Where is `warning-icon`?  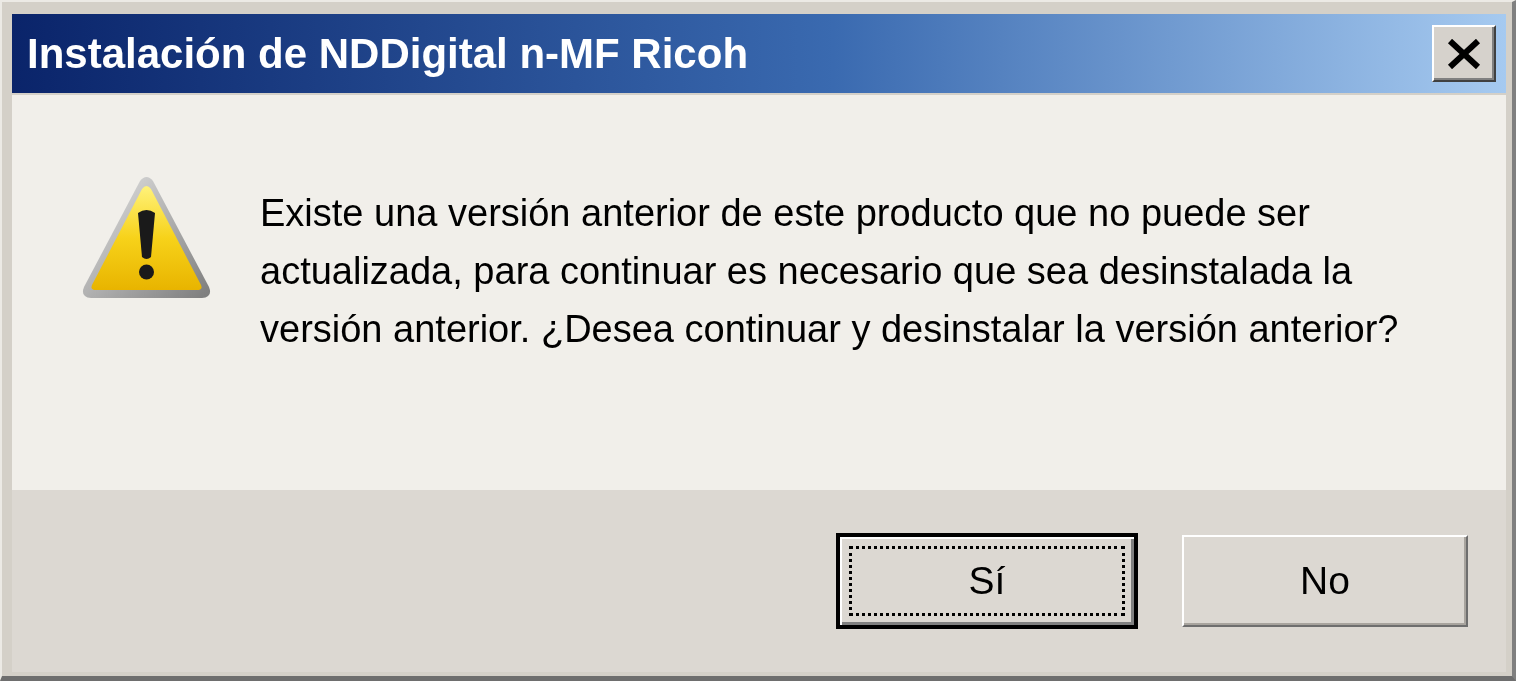
warning-icon is located at coordinates (146, 238).